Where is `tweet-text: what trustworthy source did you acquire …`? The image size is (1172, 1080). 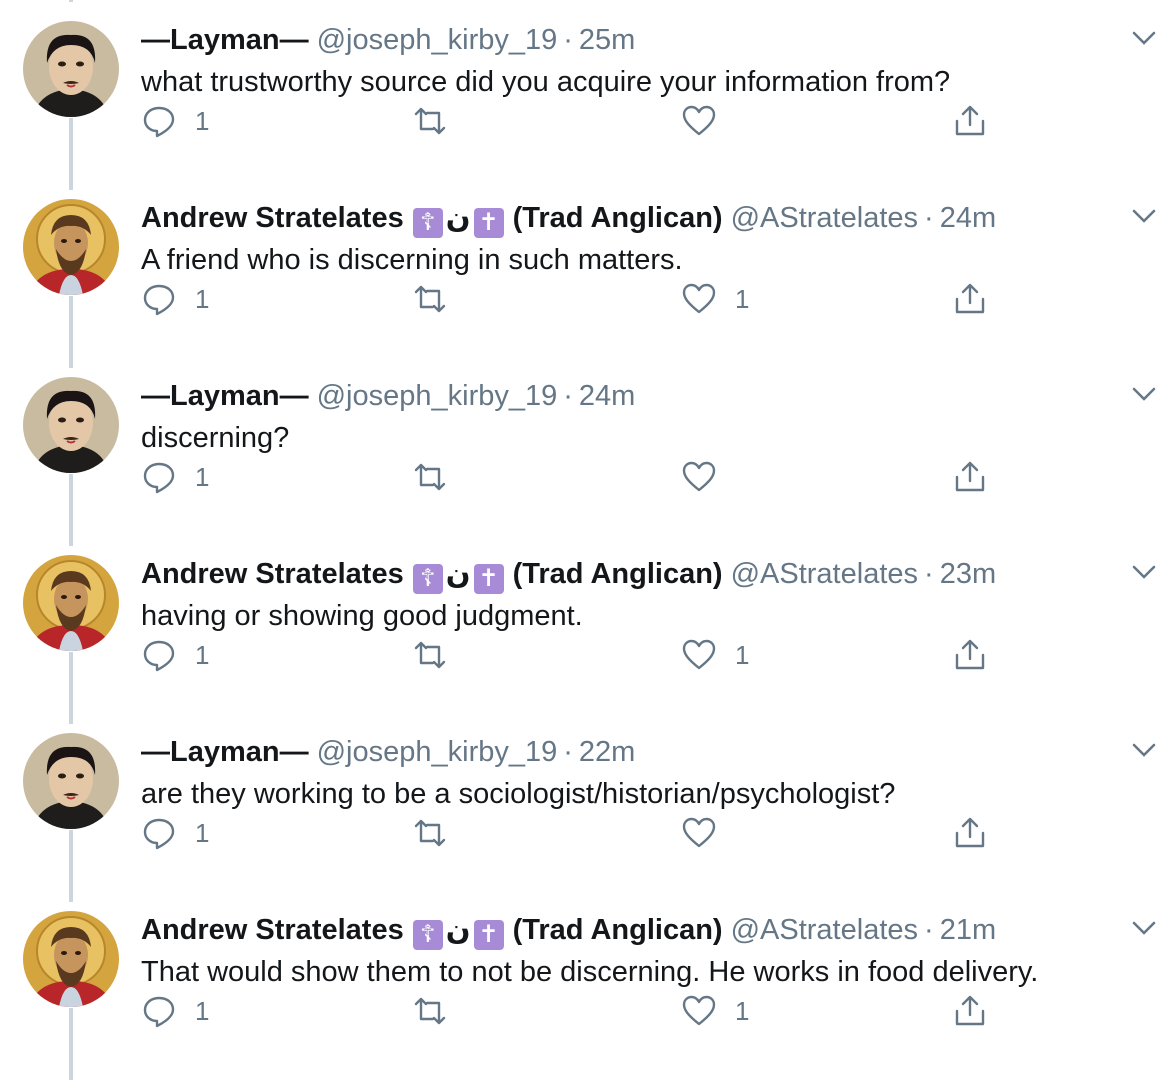 tweet-text: what trustworthy source did you acquire … is located at coordinates (546, 82).